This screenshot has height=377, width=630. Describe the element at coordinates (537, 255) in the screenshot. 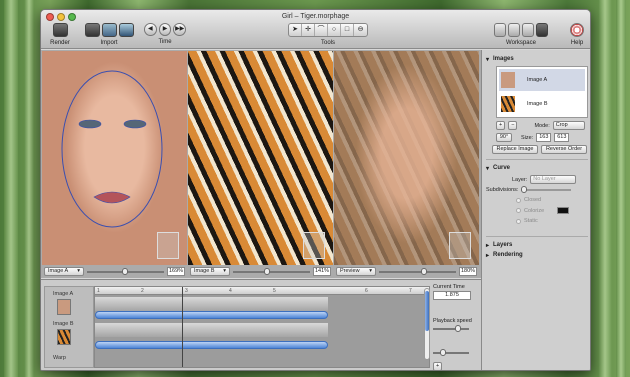

I see `rendering-section-header: ▸ Rendering` at that location.